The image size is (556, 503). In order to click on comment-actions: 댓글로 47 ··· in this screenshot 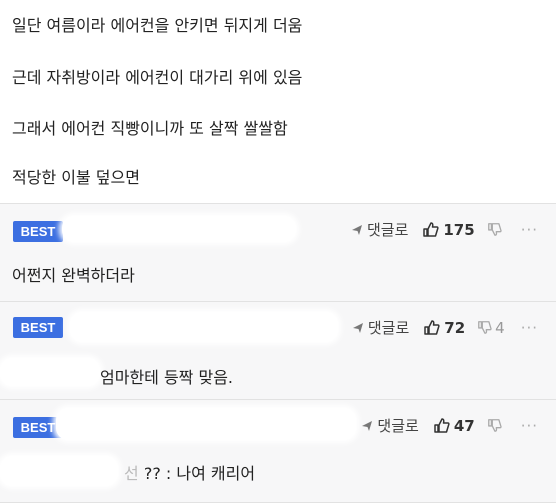, I will do `click(449, 425)`.